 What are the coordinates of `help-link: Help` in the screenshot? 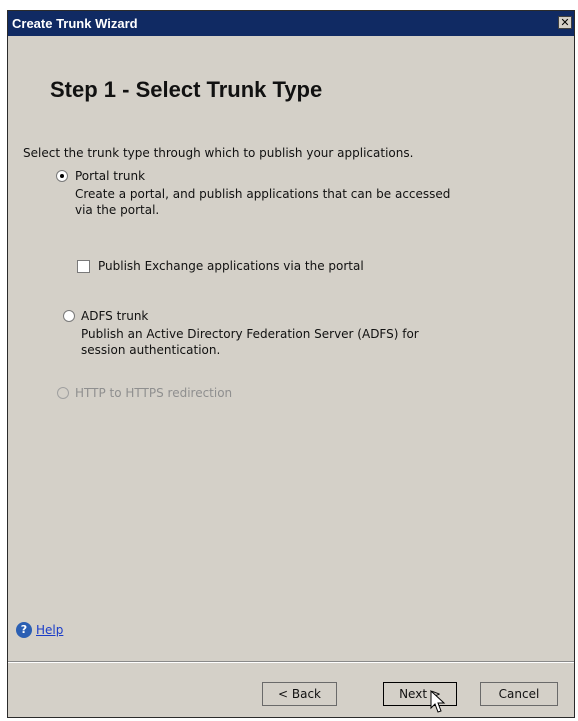 It's located at (49, 630).